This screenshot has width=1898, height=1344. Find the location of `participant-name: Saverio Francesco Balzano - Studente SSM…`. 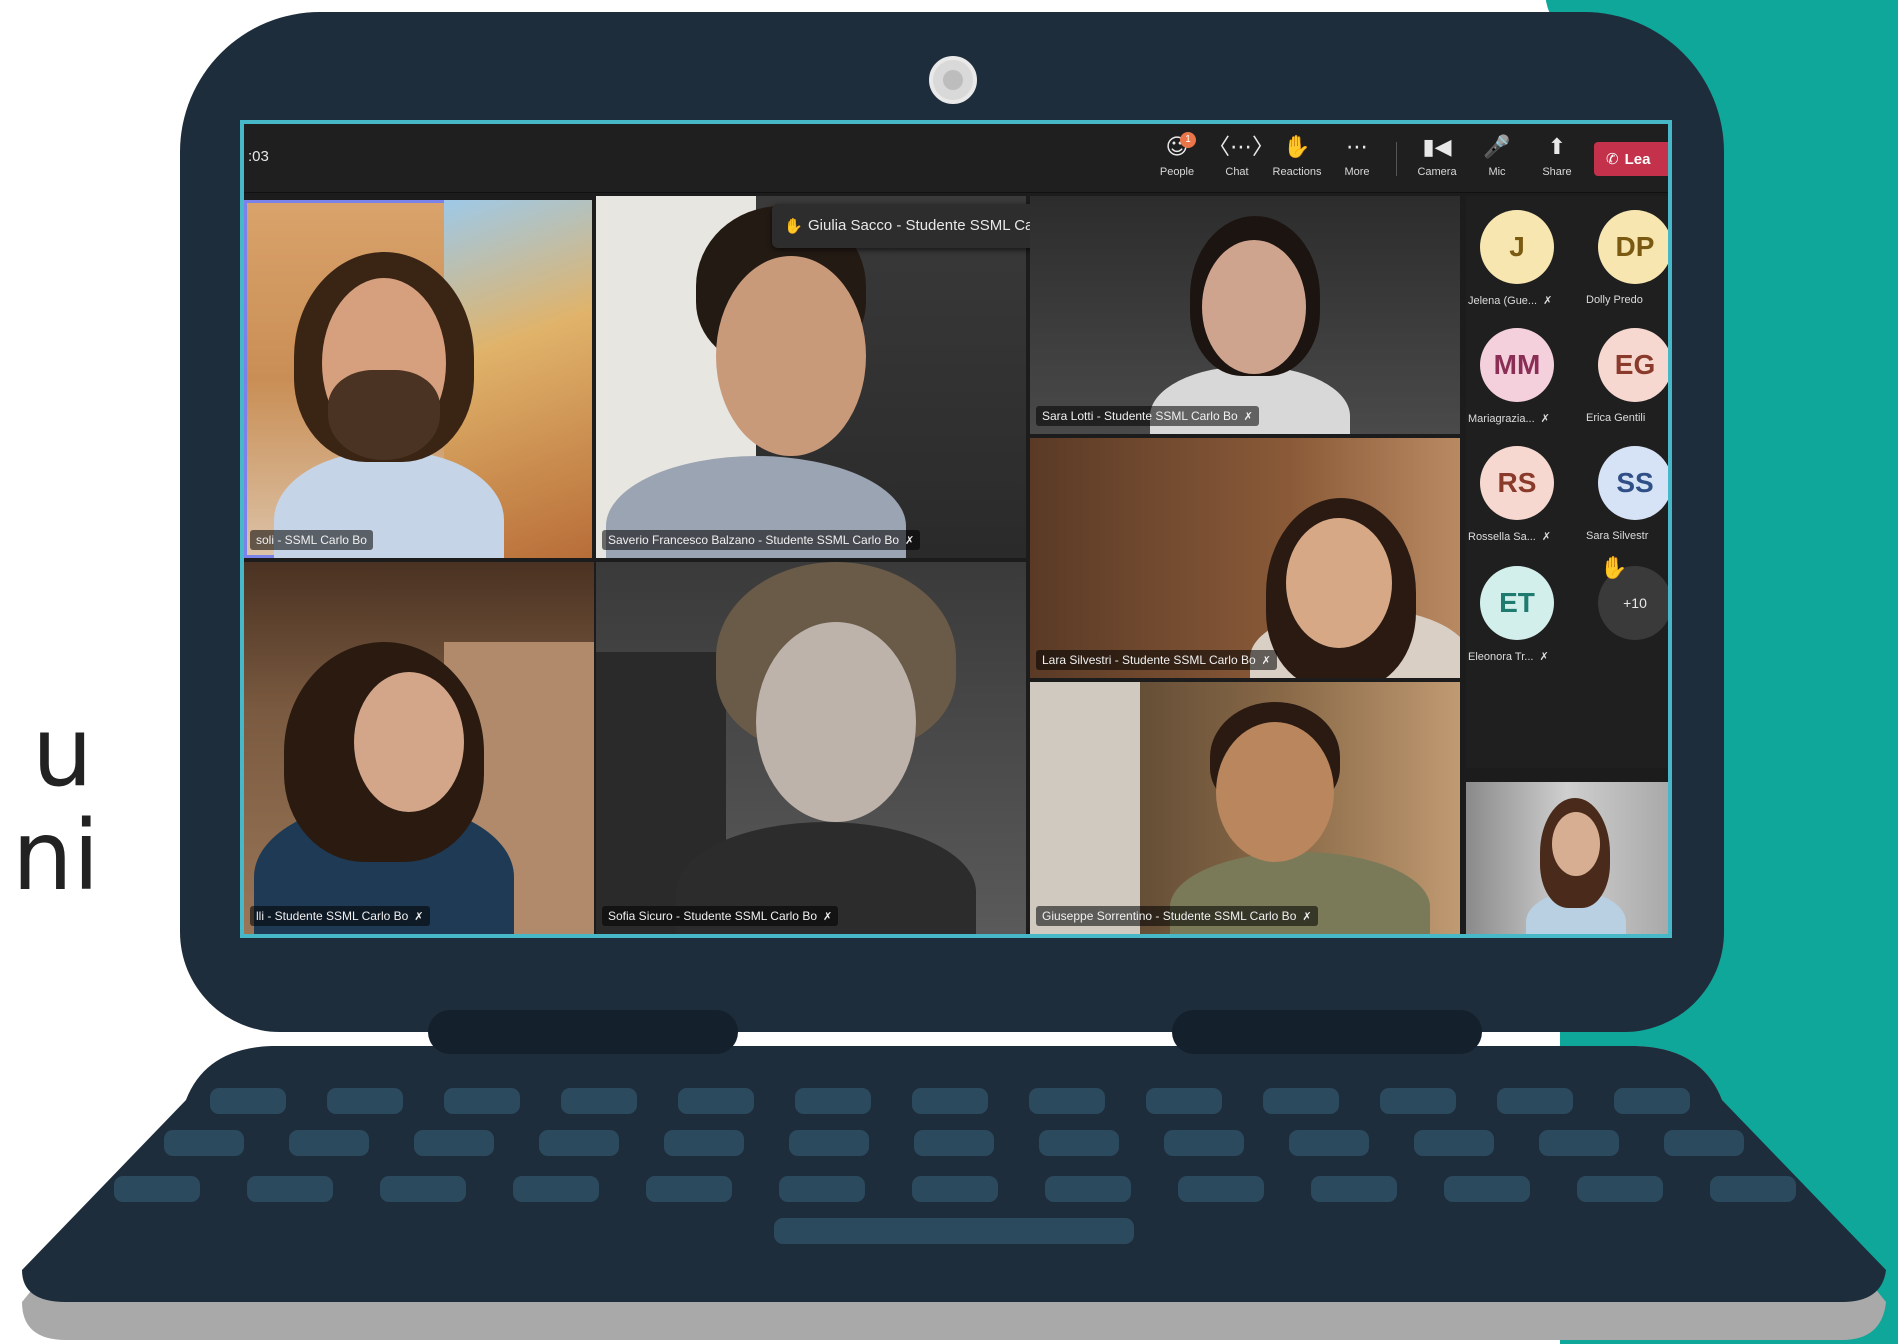

participant-name: Saverio Francesco Balzano - Studente SSM… is located at coordinates (761, 540).